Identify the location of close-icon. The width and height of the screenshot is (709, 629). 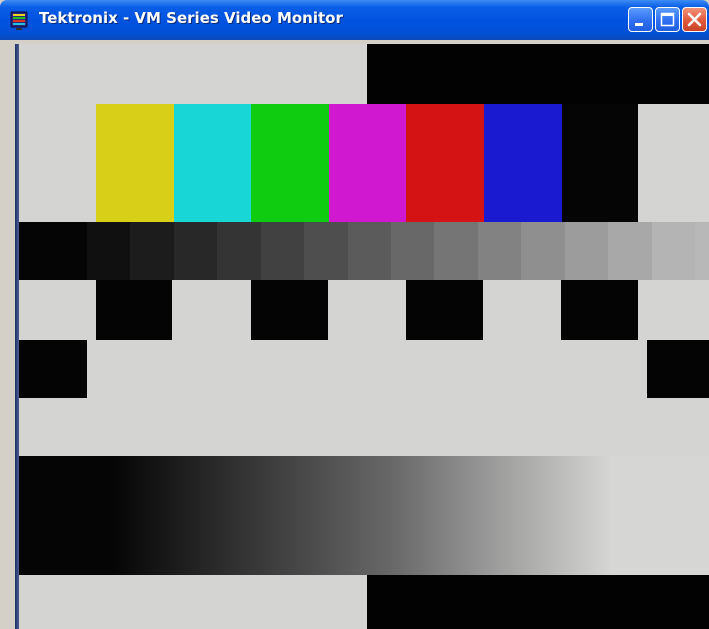
(694, 19).